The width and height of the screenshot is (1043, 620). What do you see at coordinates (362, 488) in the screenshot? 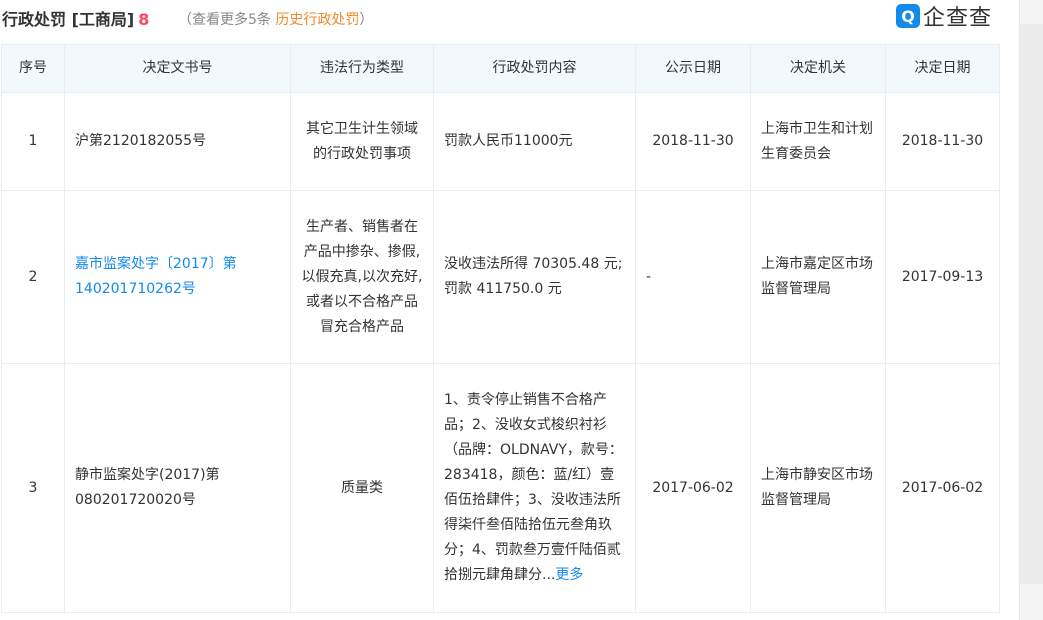
I see `violation-type: 质量类` at bounding box center [362, 488].